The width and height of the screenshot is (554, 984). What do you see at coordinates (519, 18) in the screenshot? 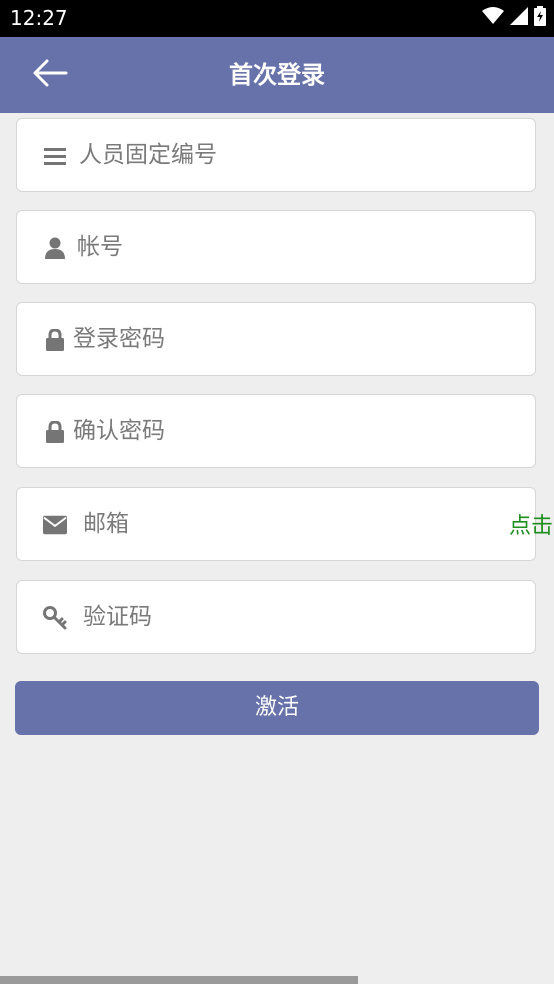
I see `signal-icon` at bounding box center [519, 18].